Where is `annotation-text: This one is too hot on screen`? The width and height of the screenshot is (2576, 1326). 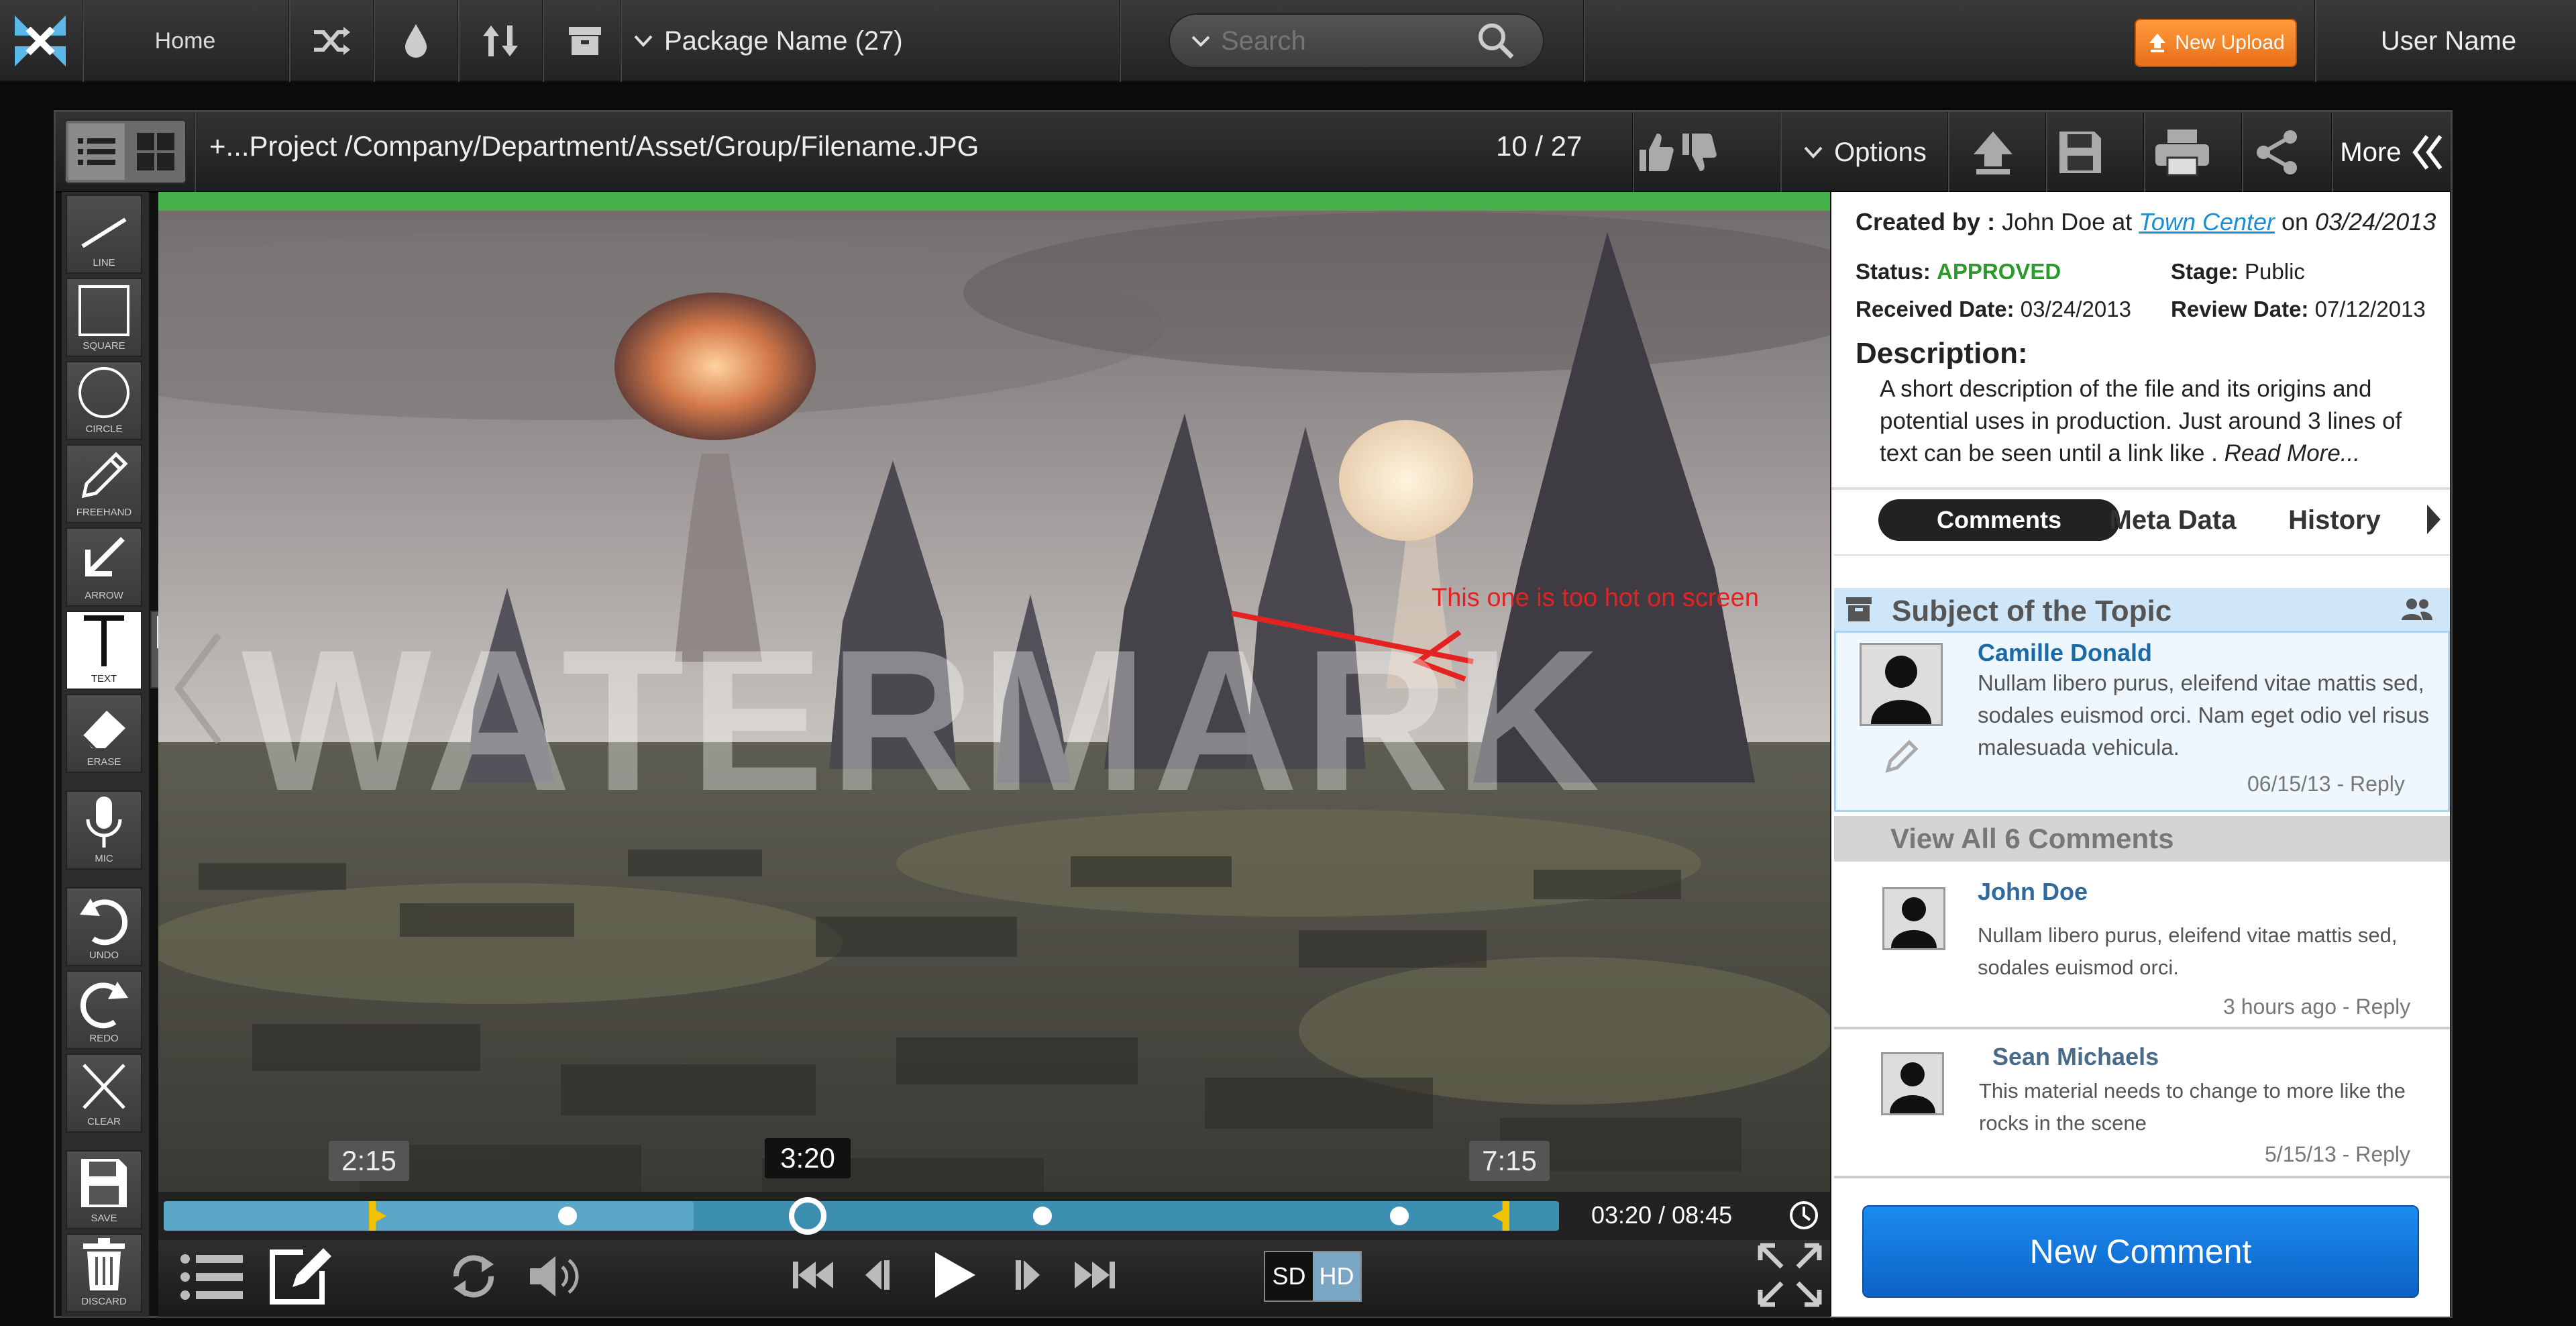 annotation-text: This one is too hot on screen is located at coordinates (1595, 598).